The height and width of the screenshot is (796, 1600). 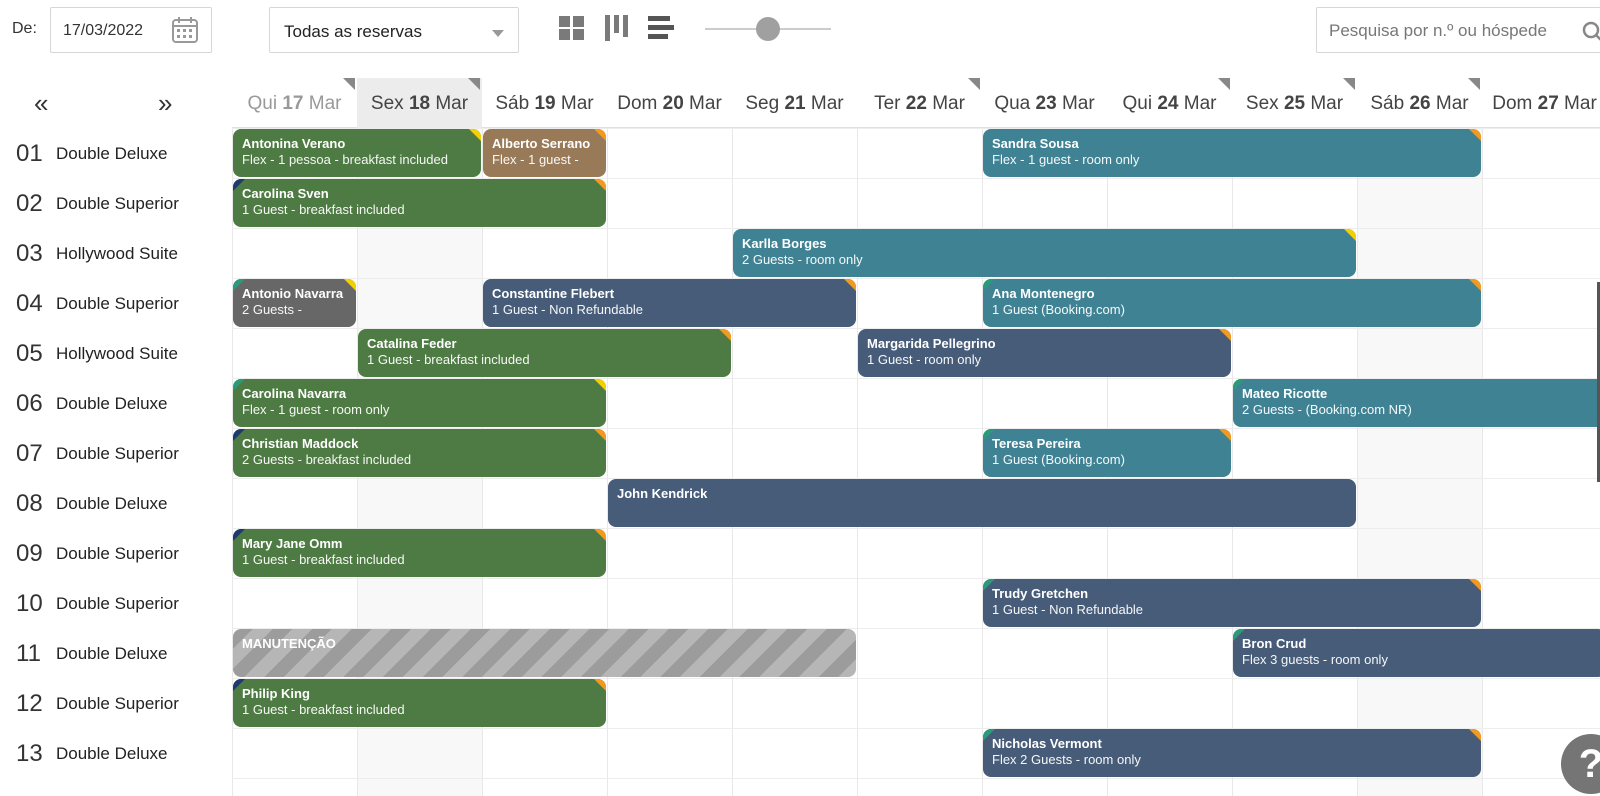 I want to click on day-column-header: Qui 17 Mar, so click(x=294, y=103).